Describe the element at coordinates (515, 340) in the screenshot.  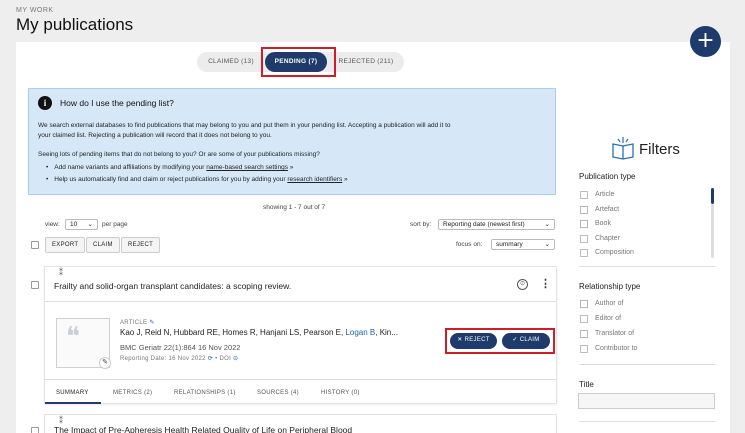
I see `check-icon: ✓` at that location.